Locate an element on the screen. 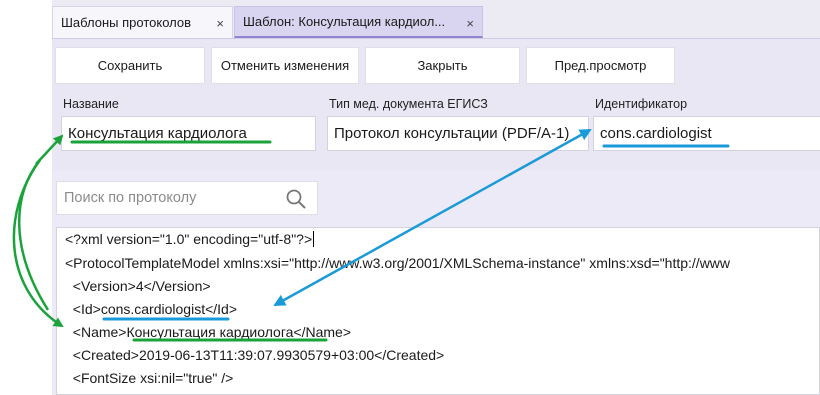  identifier-label: Идентификатор is located at coordinates (641, 104).